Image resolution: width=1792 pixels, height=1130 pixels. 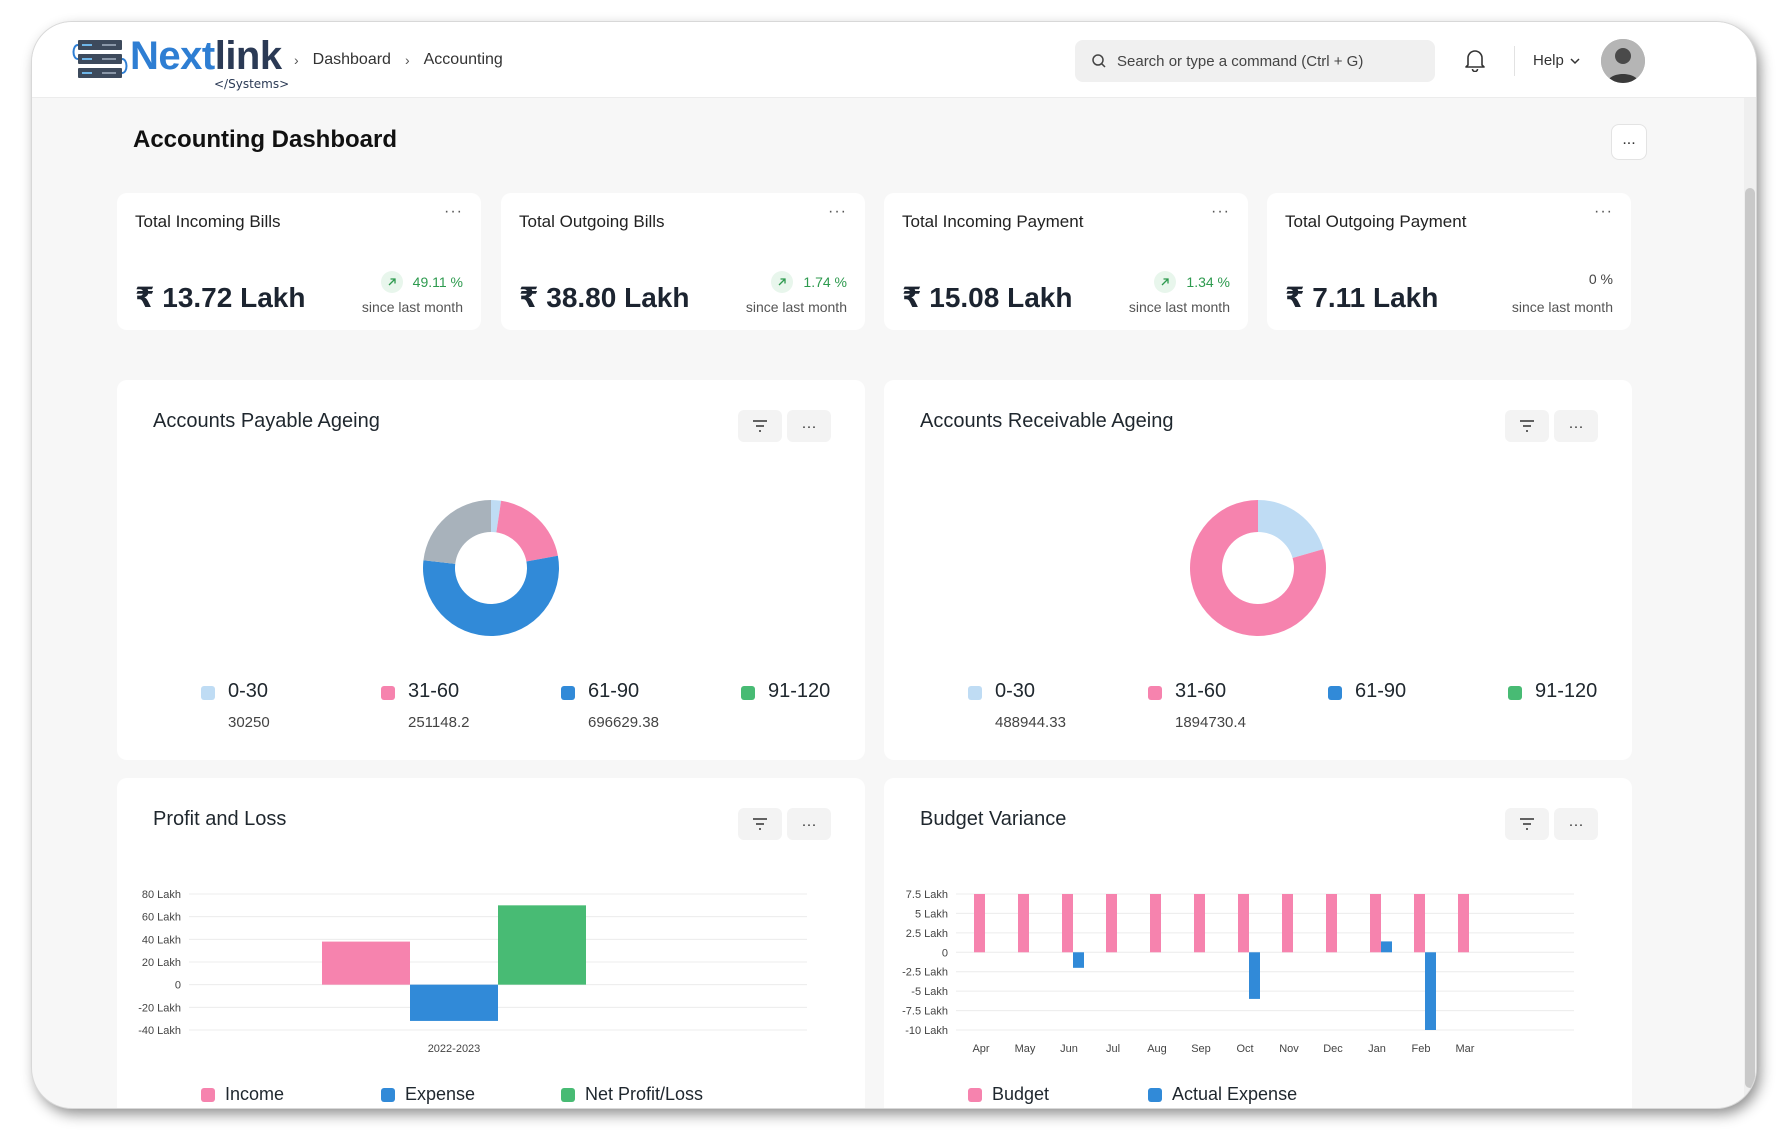 What do you see at coordinates (1255, 61) in the screenshot?
I see `search-input: Search or type a command (Ctrl + G)` at bounding box center [1255, 61].